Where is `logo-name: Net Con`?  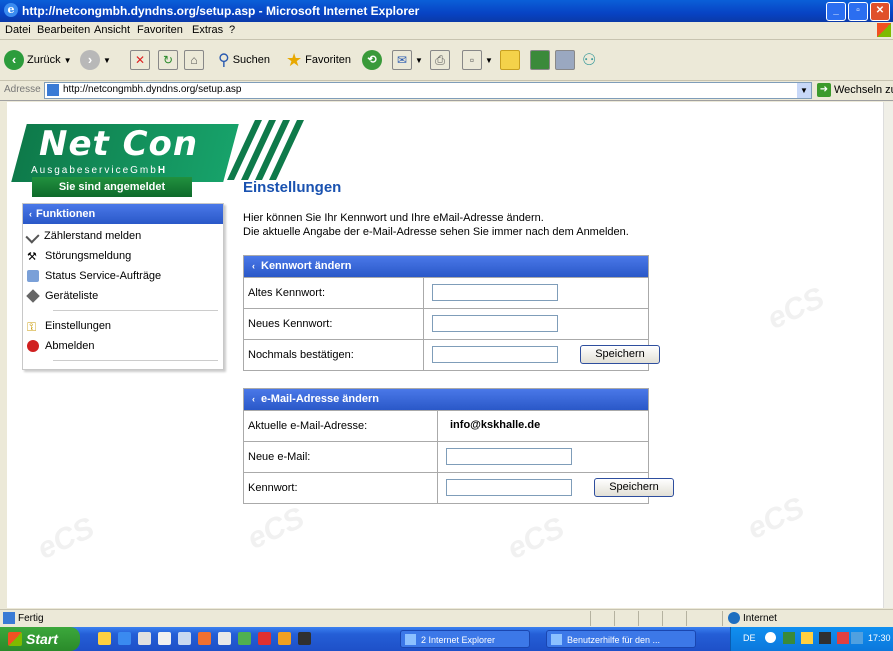 logo-name: Net Con is located at coordinates (119, 144).